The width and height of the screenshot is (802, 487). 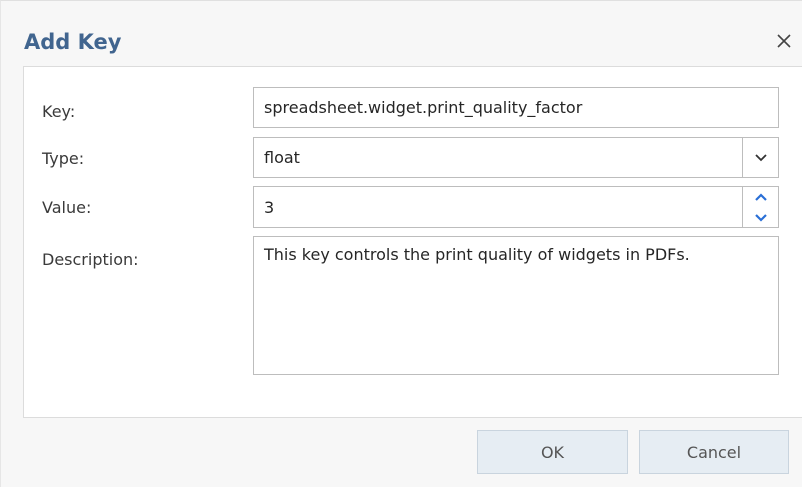 I want to click on value-number-input: 3, so click(x=516, y=207).